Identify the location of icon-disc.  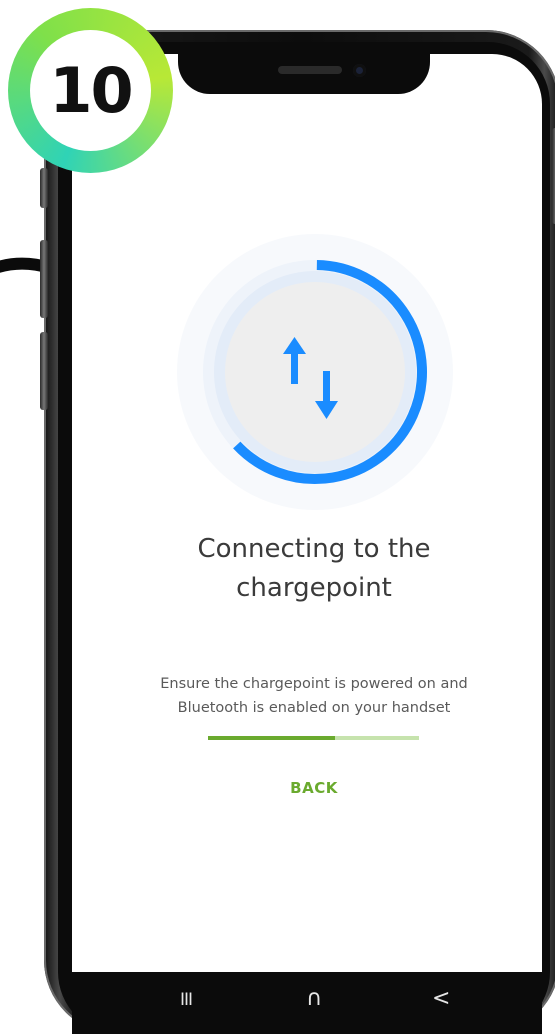
(315, 372).